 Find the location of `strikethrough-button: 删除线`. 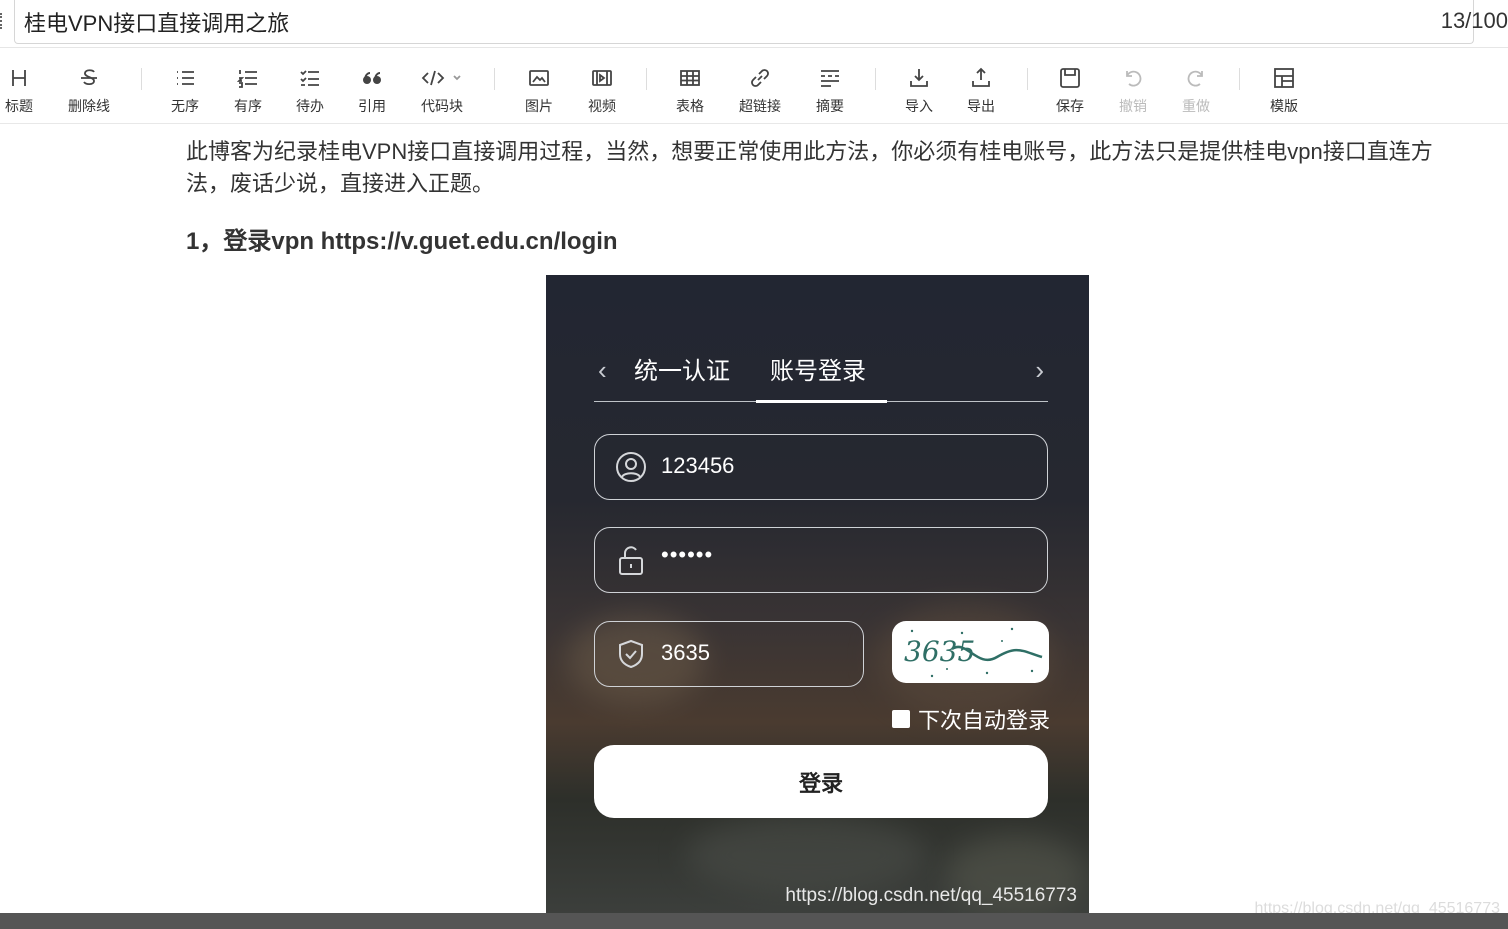

strikethrough-button: 删除线 is located at coordinates (89, 90).